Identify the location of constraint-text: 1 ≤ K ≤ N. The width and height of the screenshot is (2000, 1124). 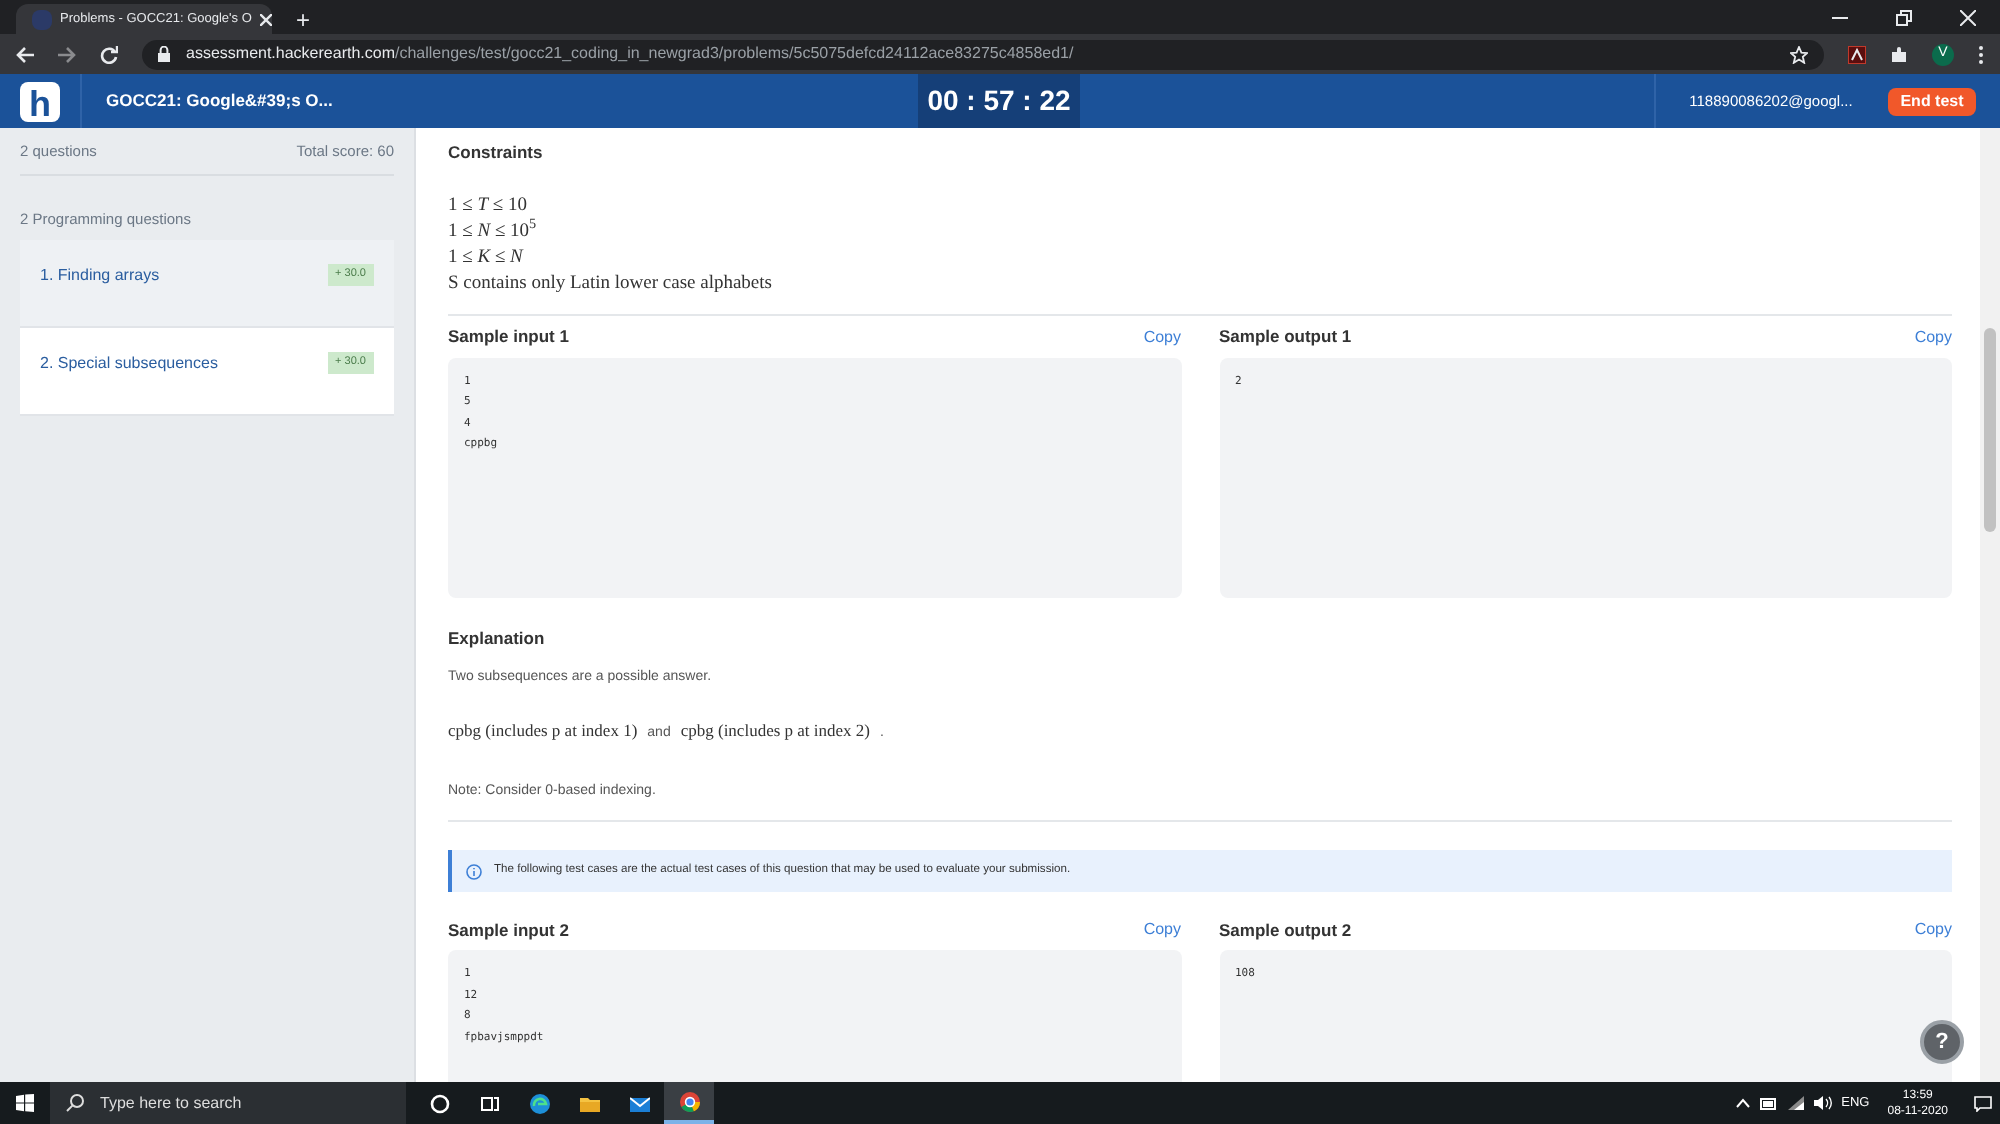
(487, 258).